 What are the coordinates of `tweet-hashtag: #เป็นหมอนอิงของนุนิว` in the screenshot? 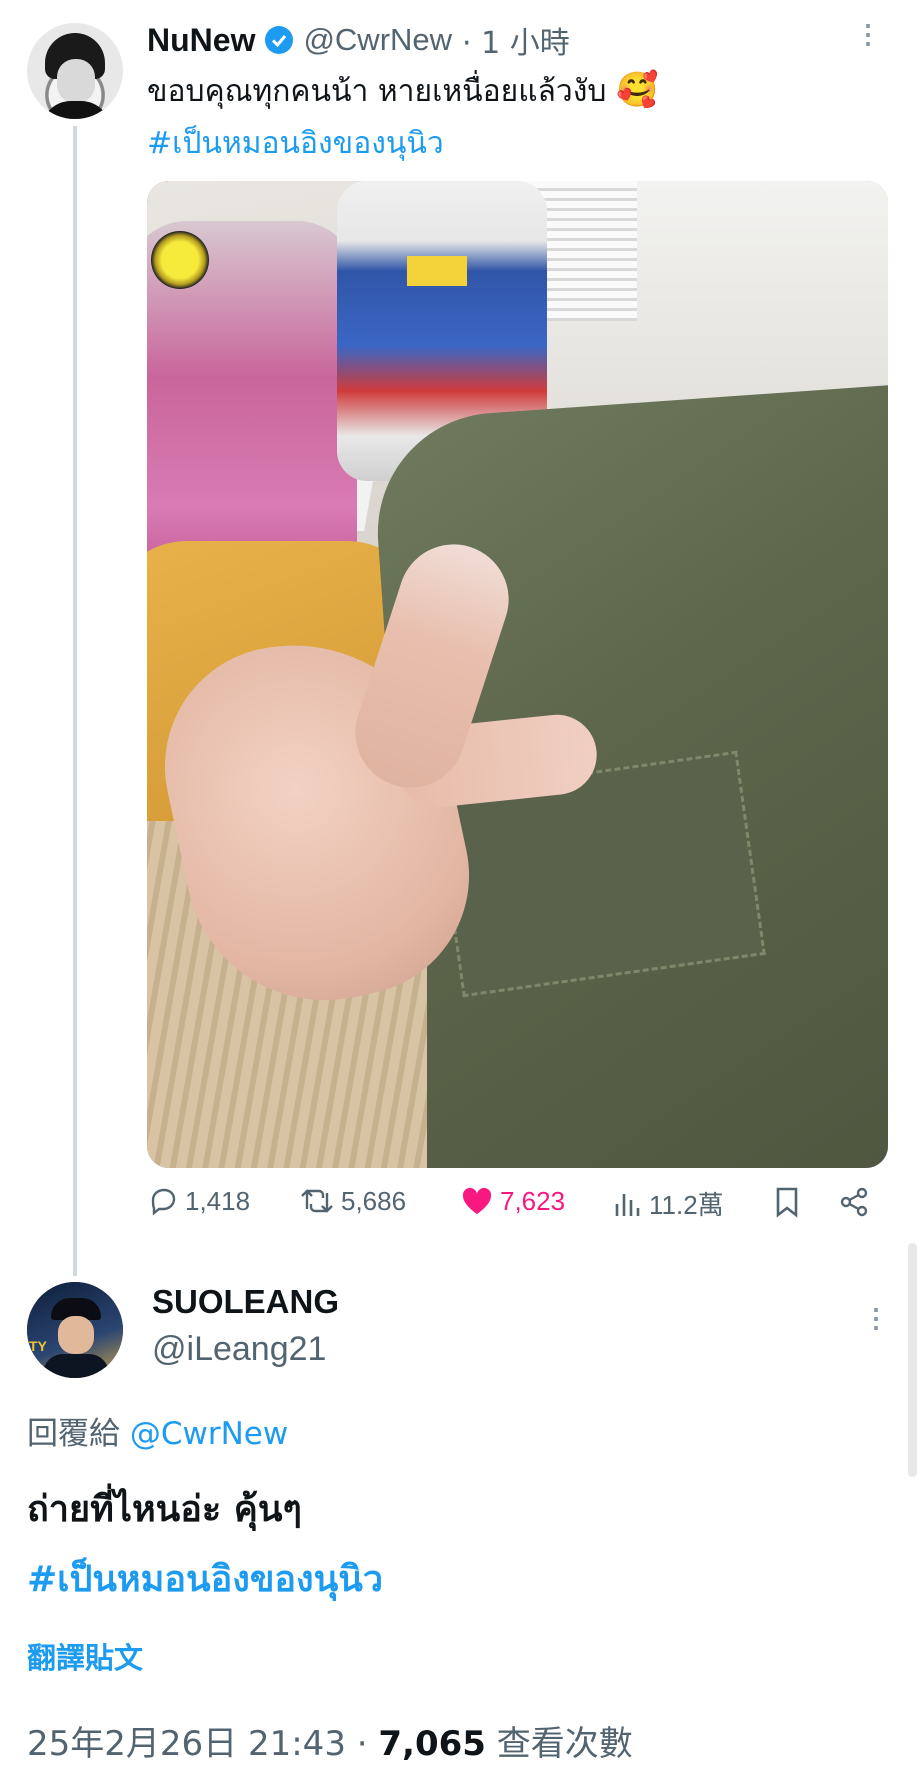 It's located at (295, 143).